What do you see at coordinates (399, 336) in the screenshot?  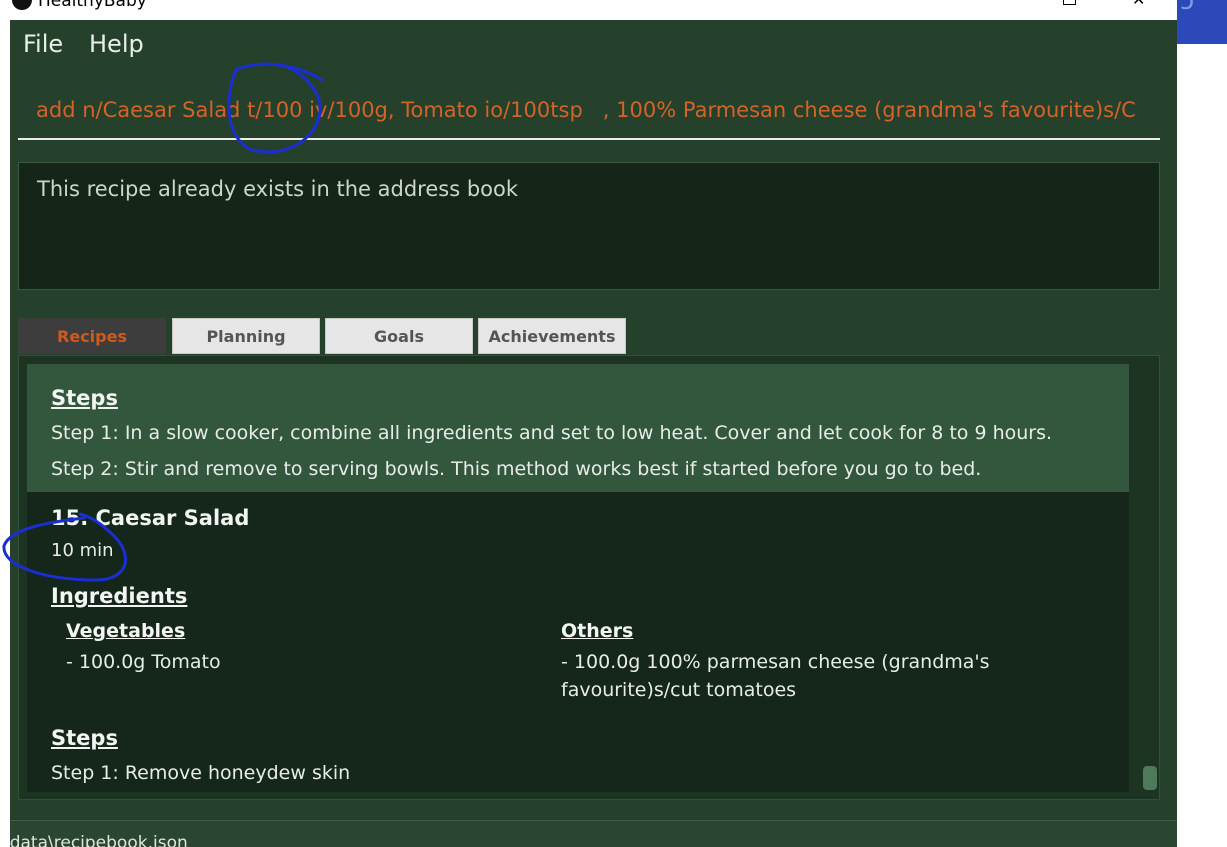 I see `tab-goals: Goals` at bounding box center [399, 336].